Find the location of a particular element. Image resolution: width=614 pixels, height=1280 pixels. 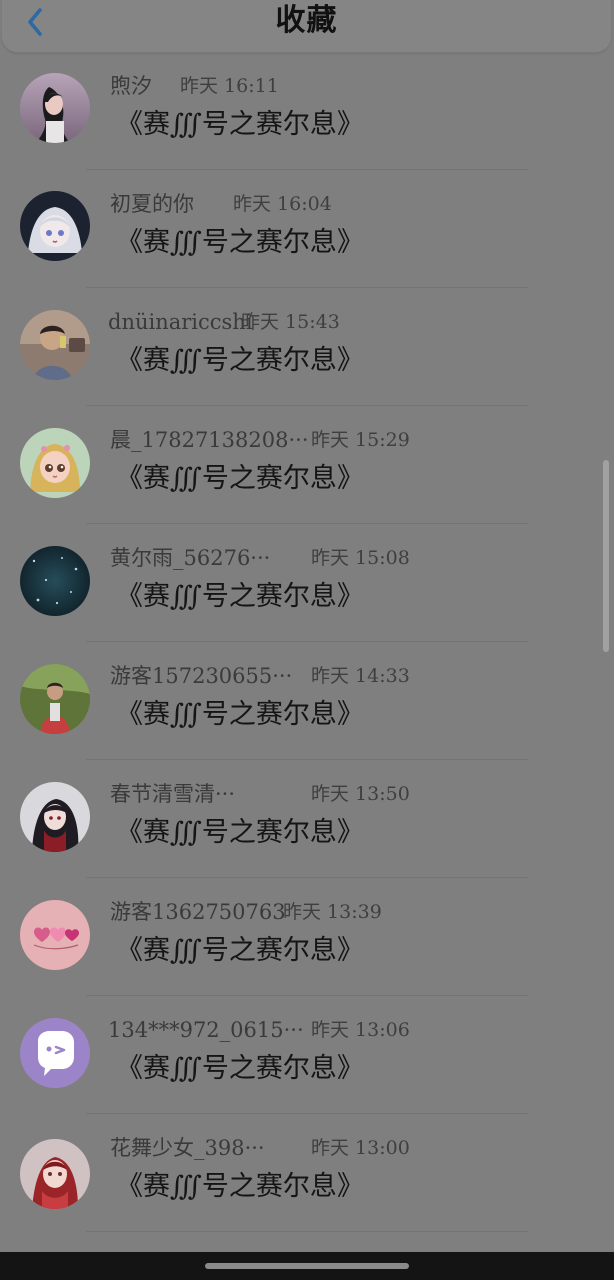

list-item: dnüinariccshi 昨天 15:43 《赛∭号之赛尔息》 is located at coordinates (307, 347).